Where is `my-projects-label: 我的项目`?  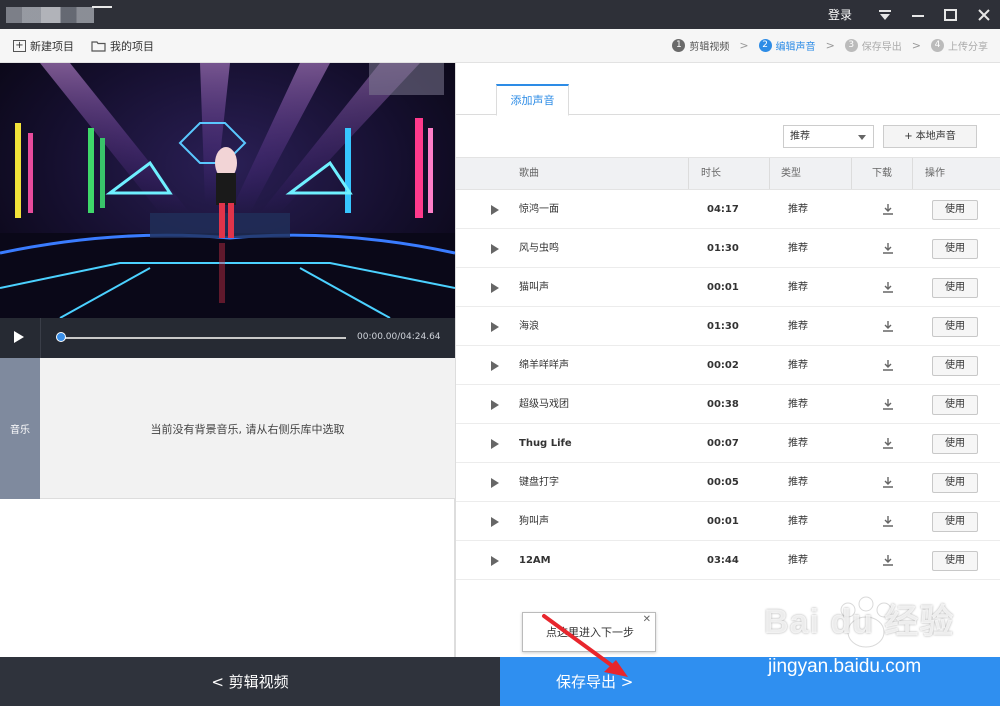 my-projects-label: 我的项目 is located at coordinates (132, 46).